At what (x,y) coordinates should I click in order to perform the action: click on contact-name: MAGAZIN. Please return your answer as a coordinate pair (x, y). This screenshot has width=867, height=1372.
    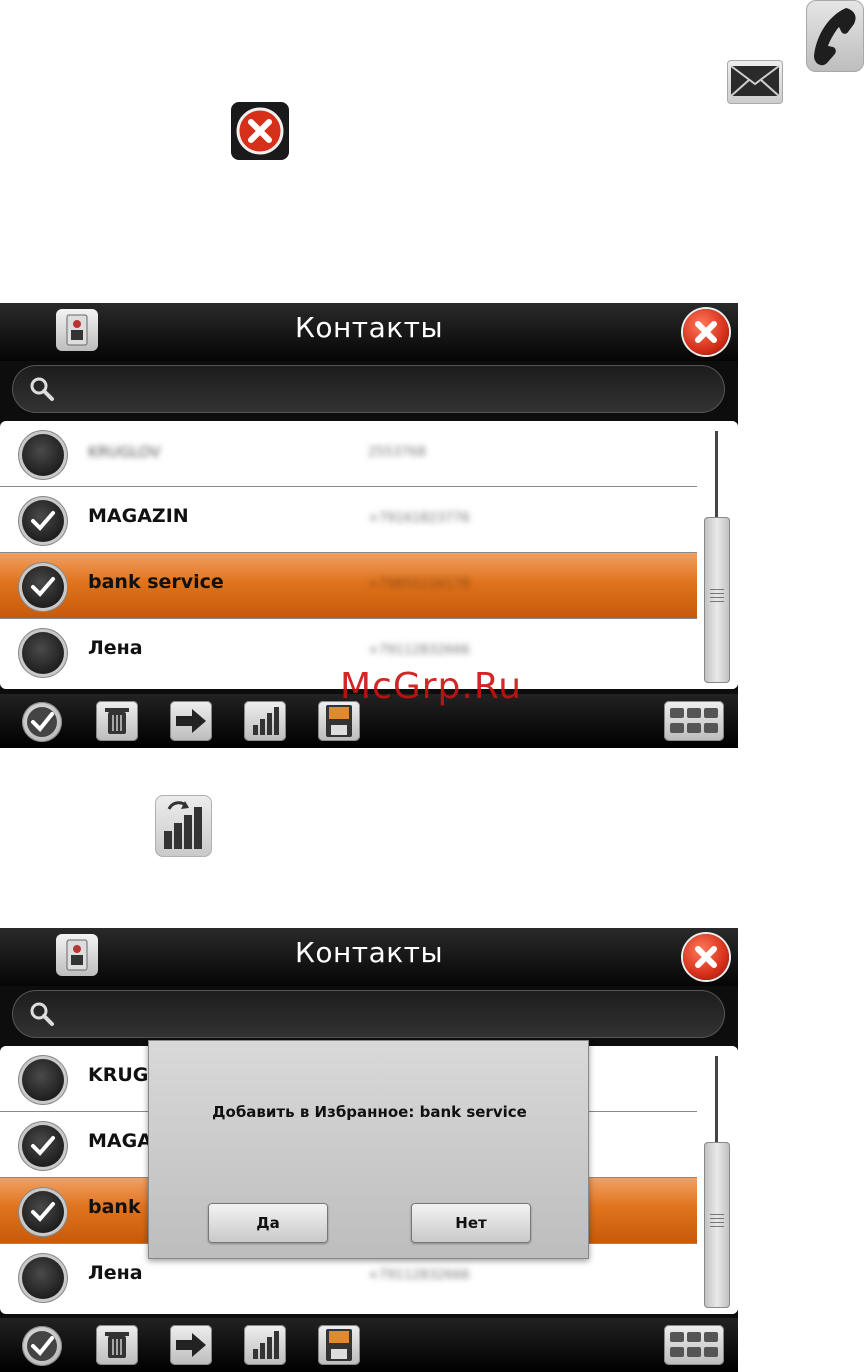
    Looking at the image, I should click on (138, 516).